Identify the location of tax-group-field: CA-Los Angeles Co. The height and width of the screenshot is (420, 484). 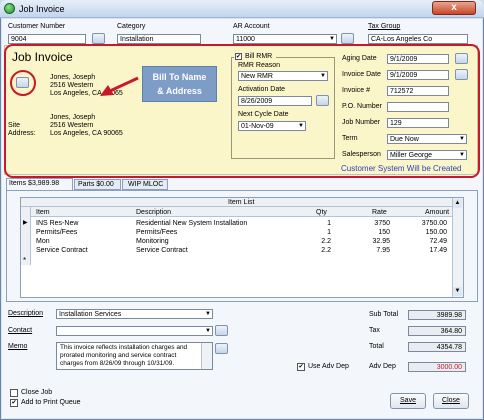
(418, 39).